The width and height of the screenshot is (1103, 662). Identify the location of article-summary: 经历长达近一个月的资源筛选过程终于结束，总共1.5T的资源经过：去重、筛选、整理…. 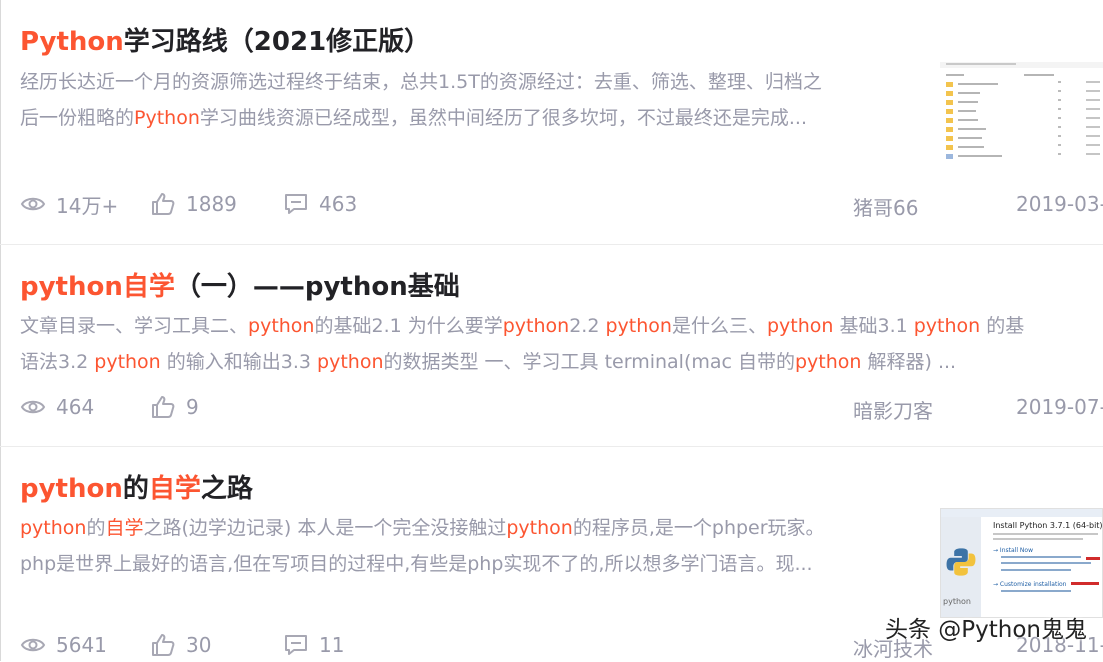
(421, 100).